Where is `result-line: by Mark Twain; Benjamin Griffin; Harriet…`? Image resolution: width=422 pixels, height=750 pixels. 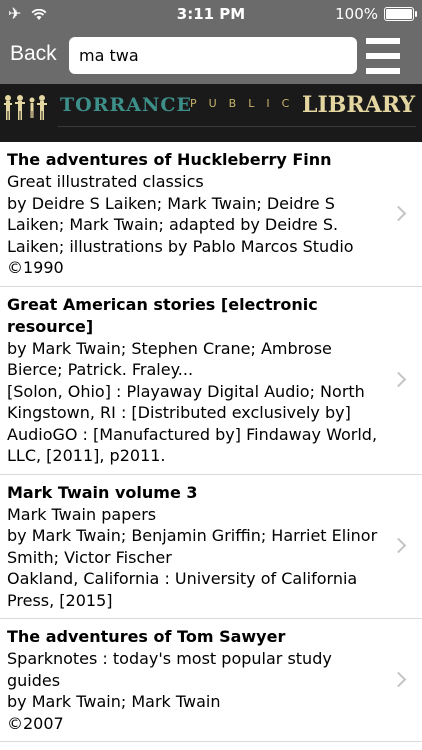
result-line: by Mark Twain; Benjamin Griffin; Harriet… is located at coordinates (192, 546).